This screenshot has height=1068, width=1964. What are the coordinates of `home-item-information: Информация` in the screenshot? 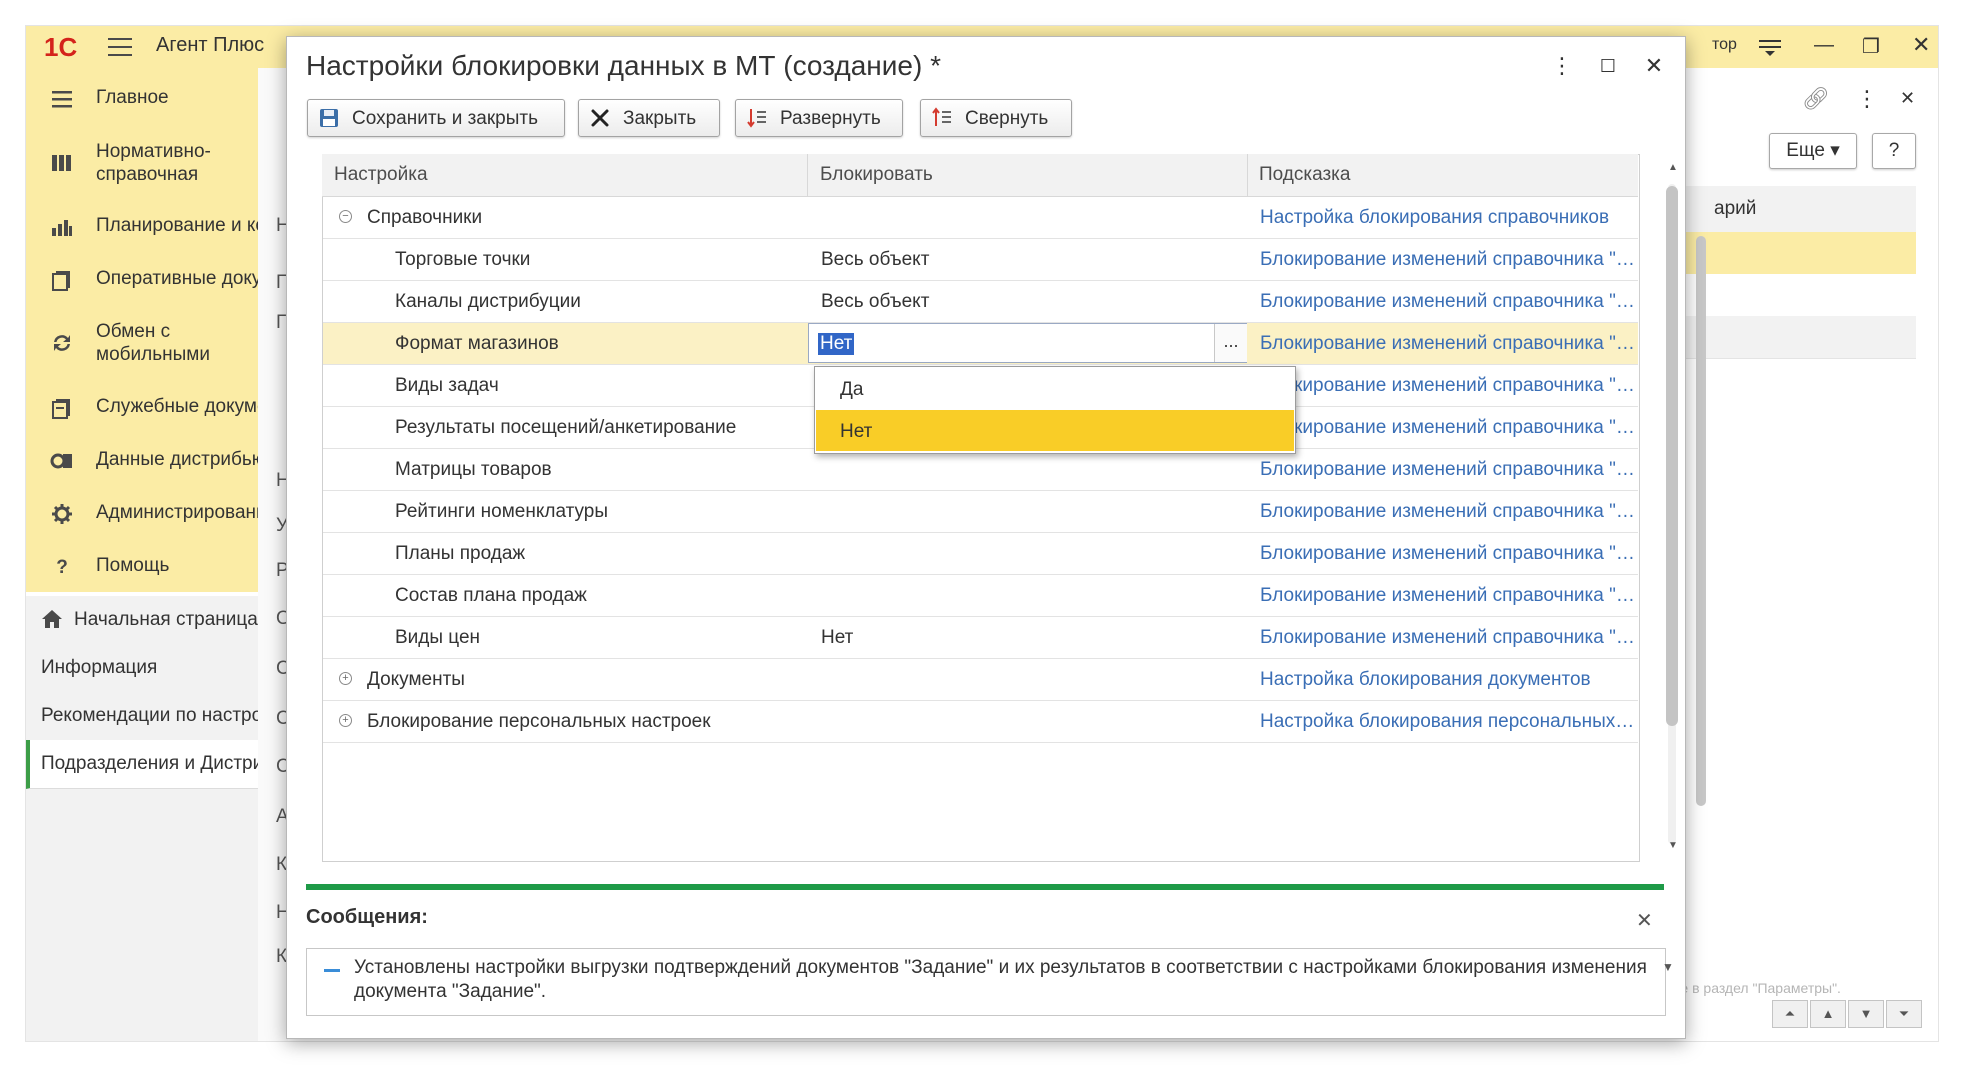 It's located at (142, 668).